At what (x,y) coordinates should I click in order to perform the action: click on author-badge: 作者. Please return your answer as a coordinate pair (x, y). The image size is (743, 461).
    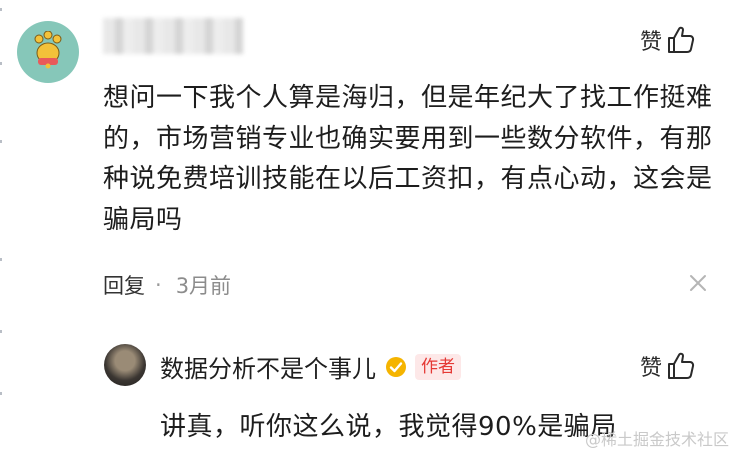
    Looking at the image, I should click on (438, 366).